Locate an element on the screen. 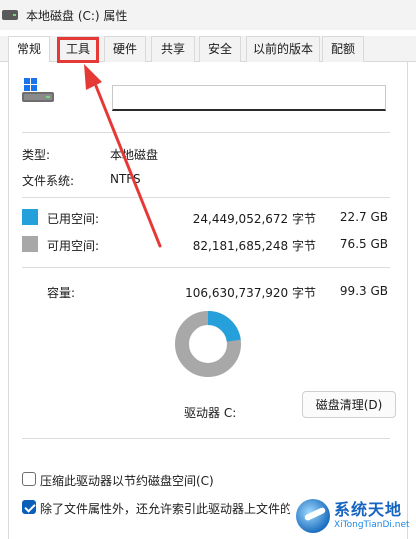  tab-sharing: 共享 is located at coordinates (173, 49).